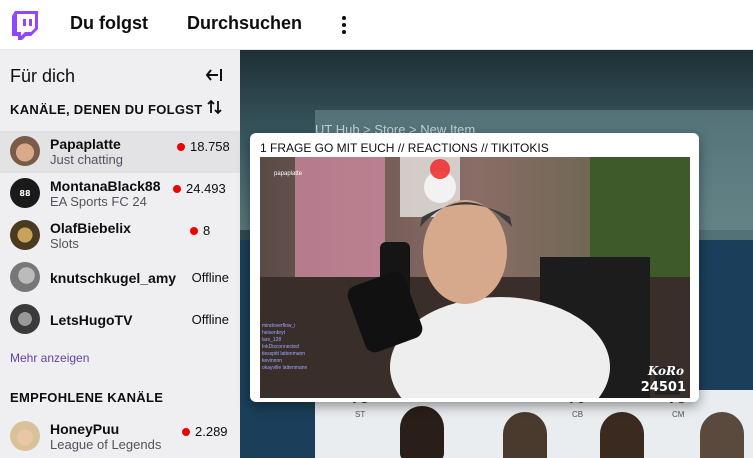 This screenshot has width=753, height=458. What do you see at coordinates (344, 25) in the screenshot?
I see `vertical-ellipsis-icon` at bounding box center [344, 25].